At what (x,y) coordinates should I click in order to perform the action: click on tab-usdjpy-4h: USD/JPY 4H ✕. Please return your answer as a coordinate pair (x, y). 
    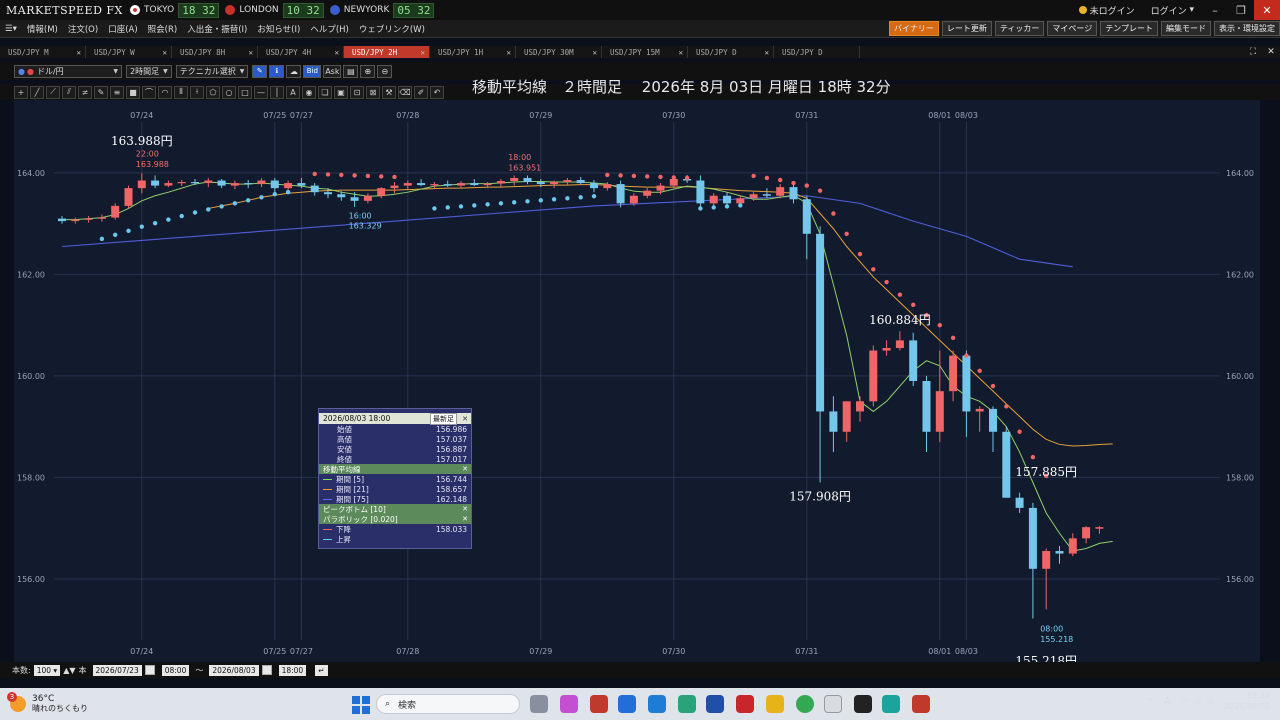
    Looking at the image, I should click on (301, 52).